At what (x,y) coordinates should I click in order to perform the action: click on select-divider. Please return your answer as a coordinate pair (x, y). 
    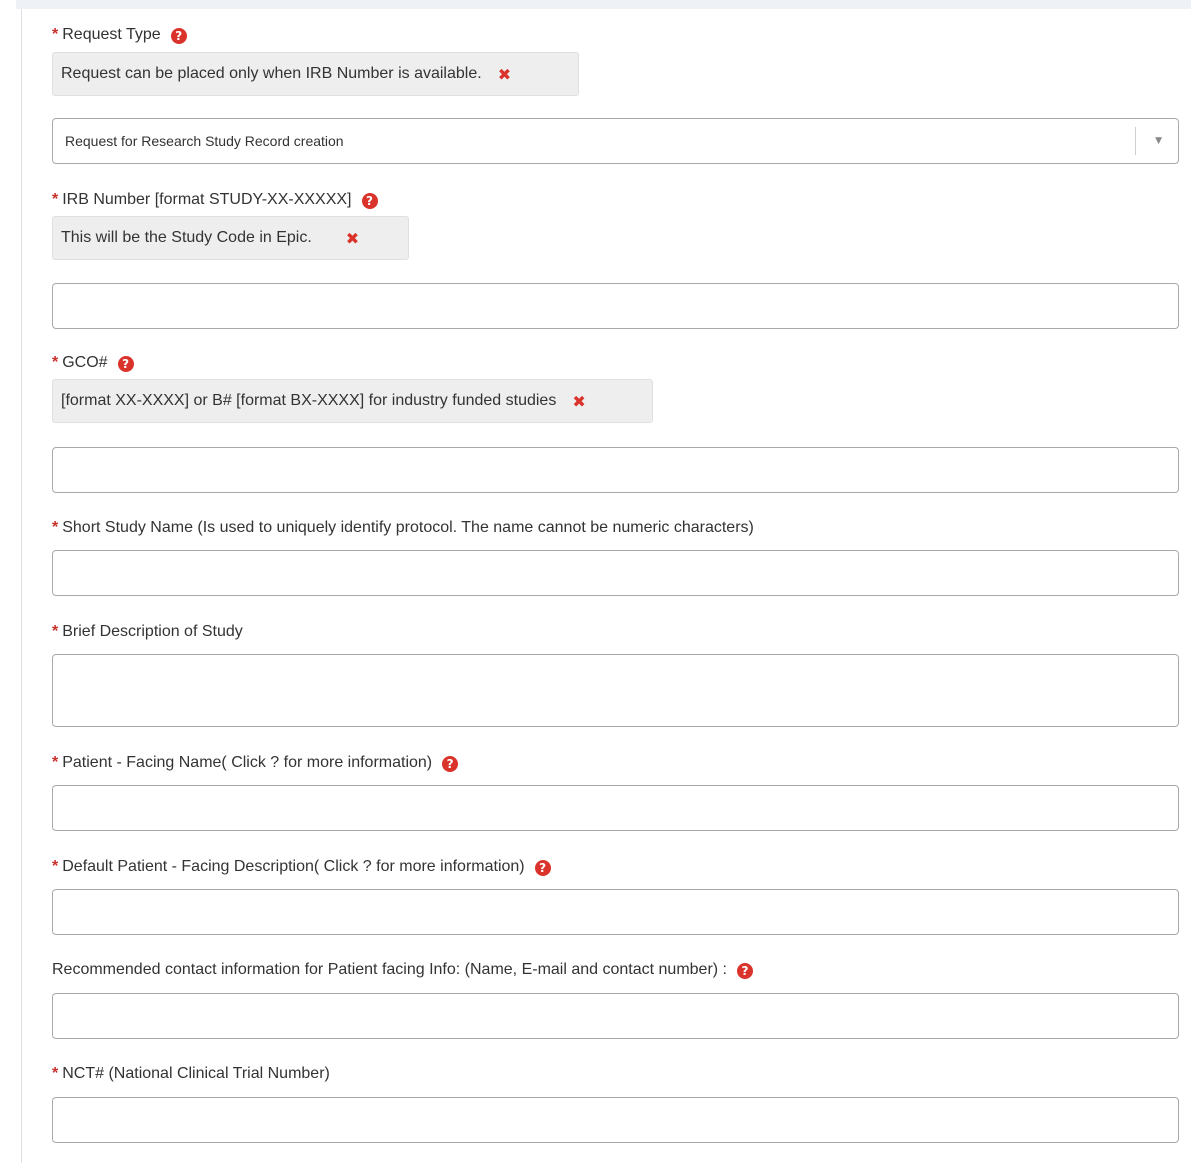
    Looking at the image, I should click on (1135, 141).